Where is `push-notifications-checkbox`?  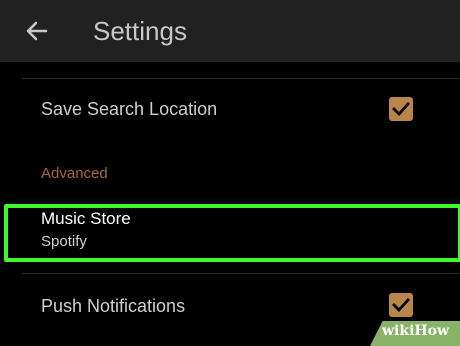 push-notifications-checkbox is located at coordinates (401, 305).